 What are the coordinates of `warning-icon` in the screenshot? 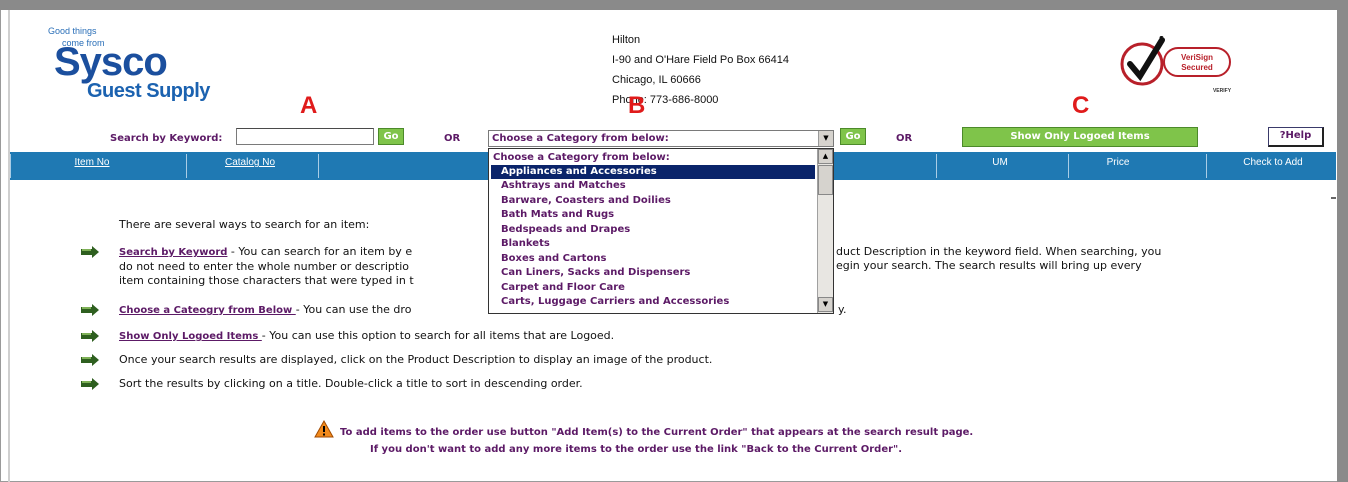 It's located at (324, 429).